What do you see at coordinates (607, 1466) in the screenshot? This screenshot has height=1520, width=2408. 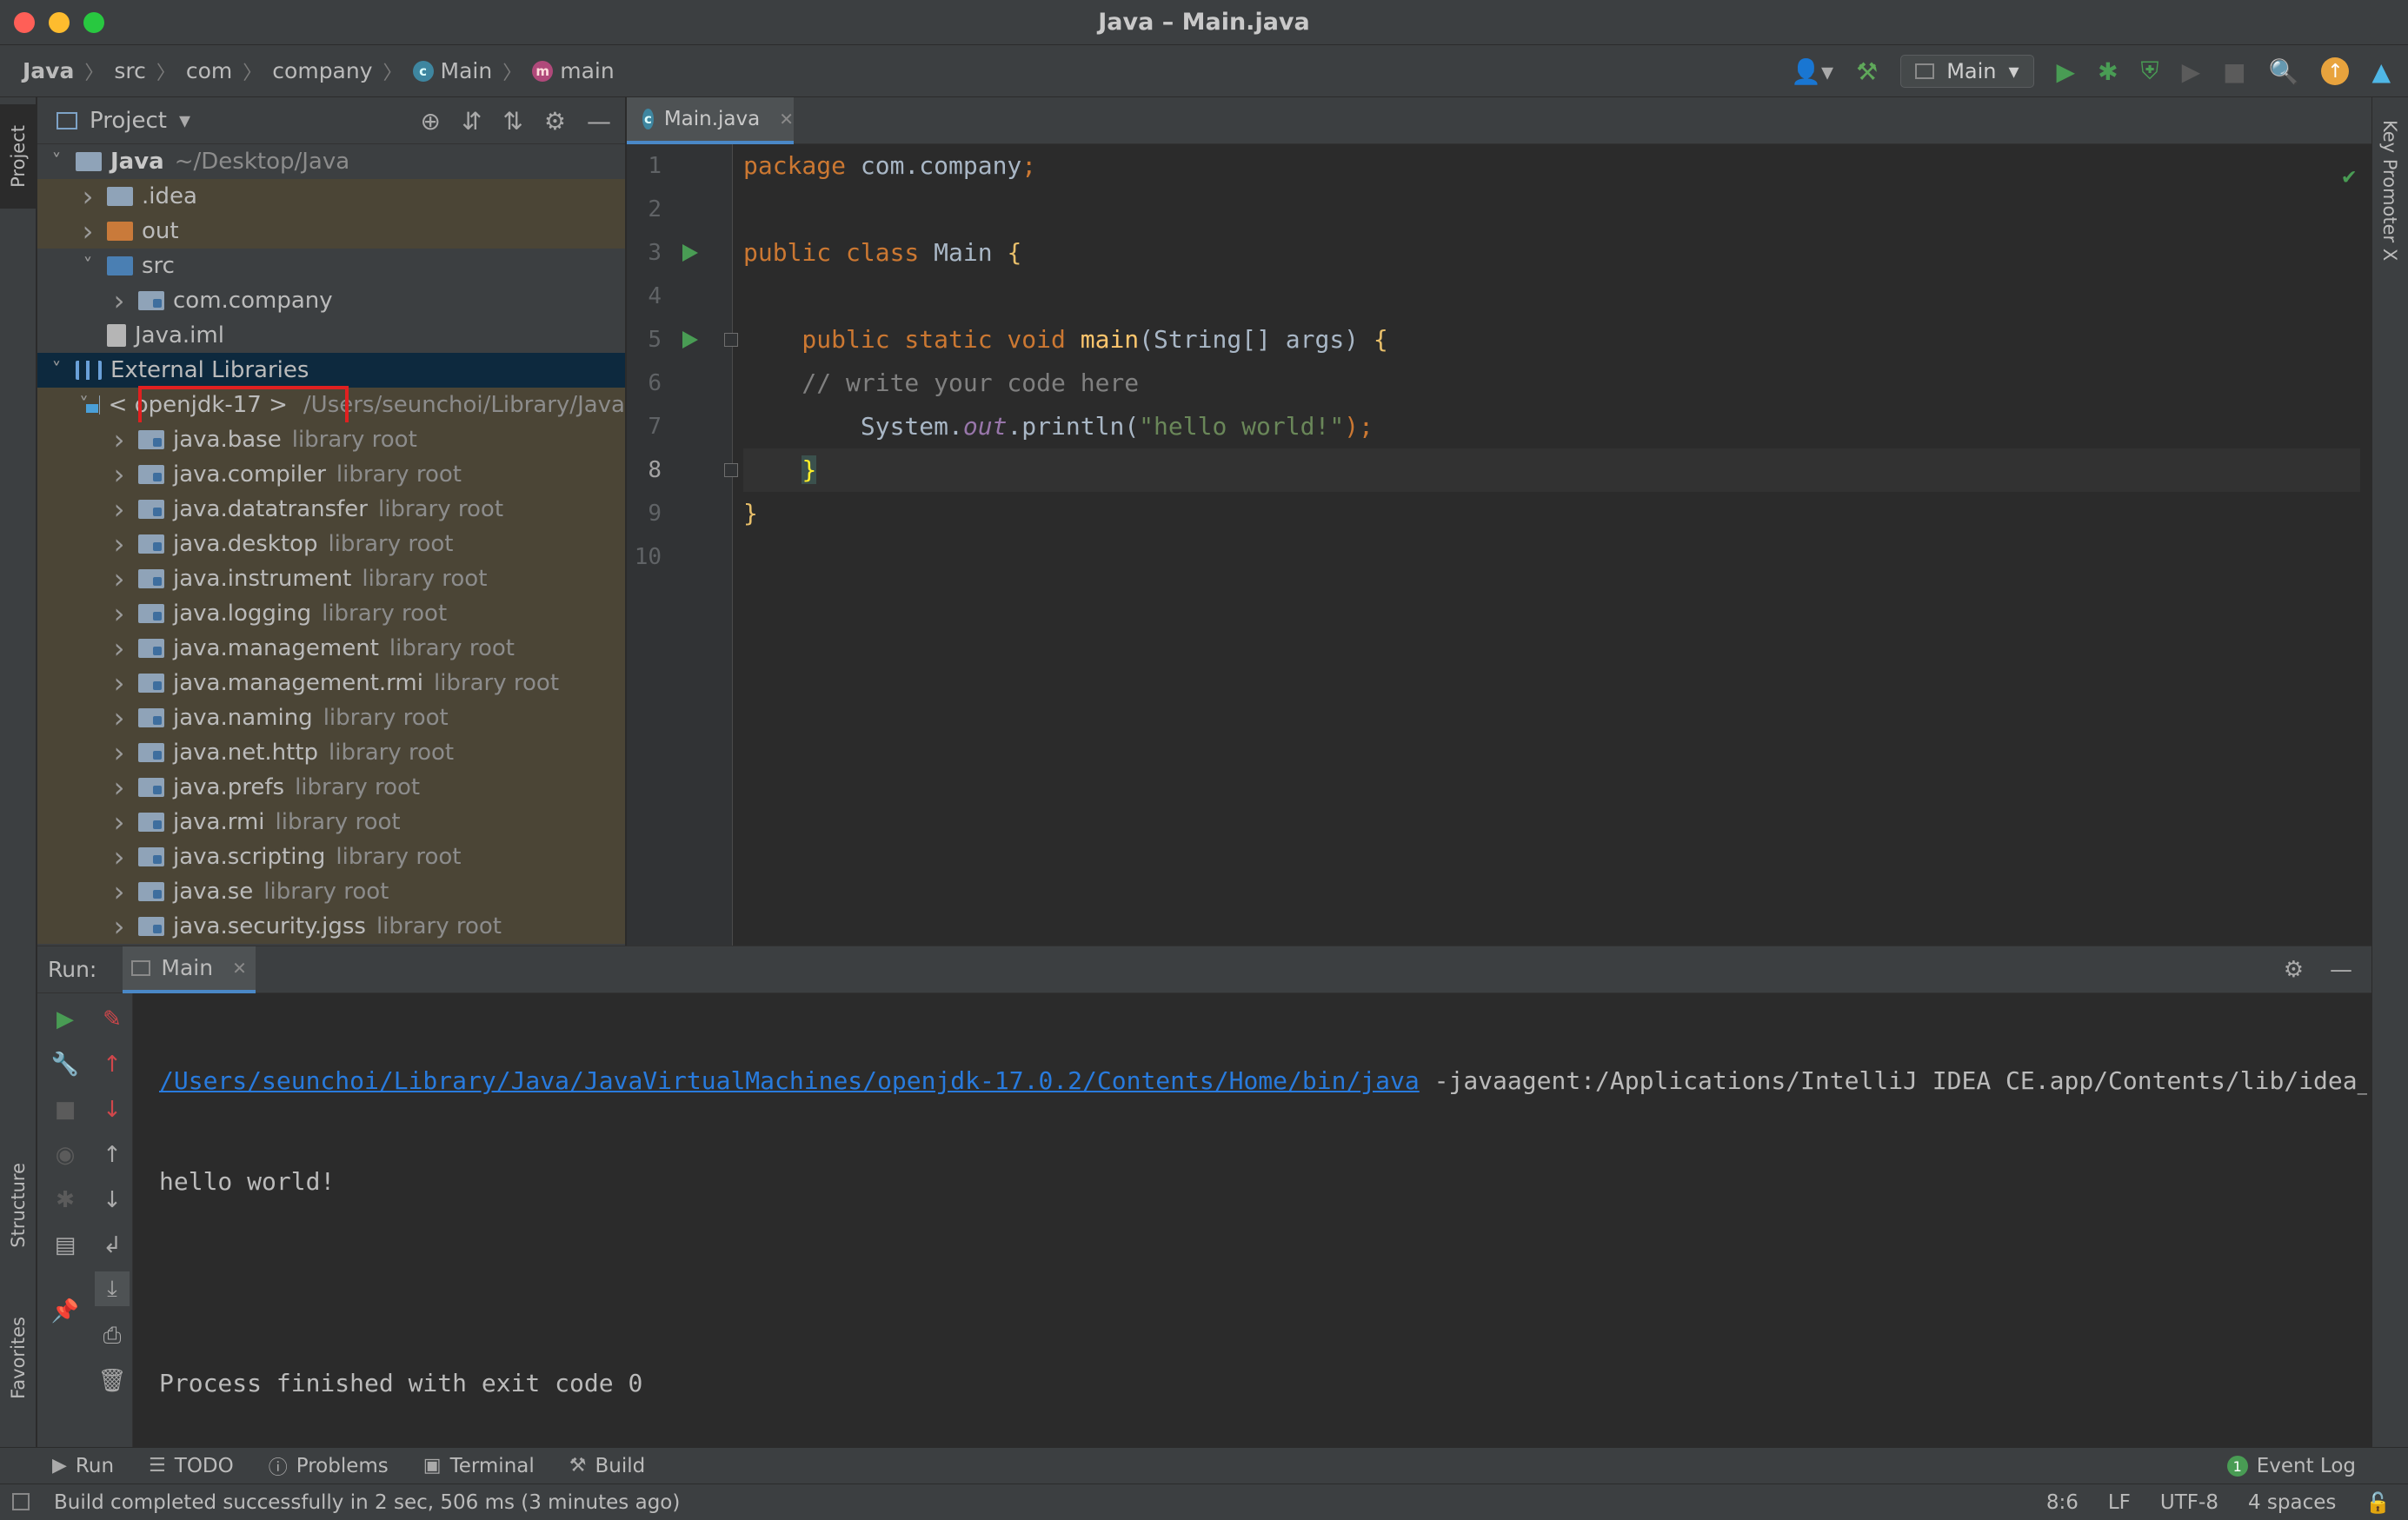 I see `tool-tab-build: ⚒ Build` at bounding box center [607, 1466].